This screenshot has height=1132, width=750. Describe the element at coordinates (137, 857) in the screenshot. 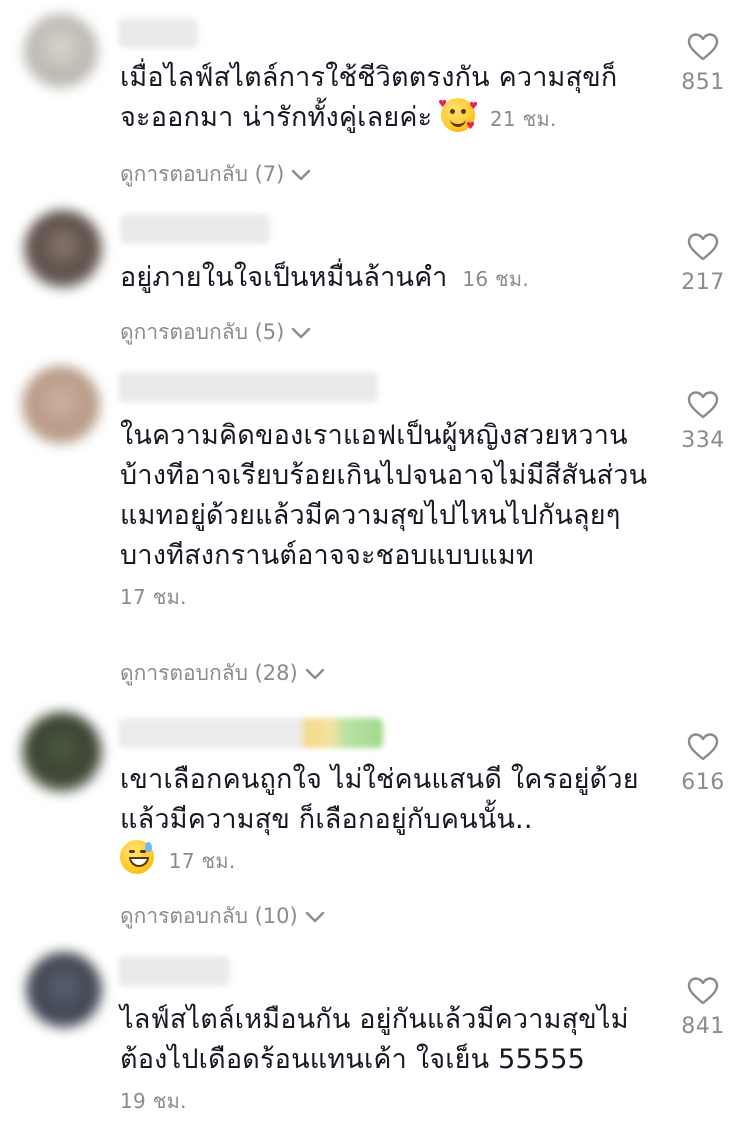

I see `grinning-face-with-sweat-emoji` at that location.